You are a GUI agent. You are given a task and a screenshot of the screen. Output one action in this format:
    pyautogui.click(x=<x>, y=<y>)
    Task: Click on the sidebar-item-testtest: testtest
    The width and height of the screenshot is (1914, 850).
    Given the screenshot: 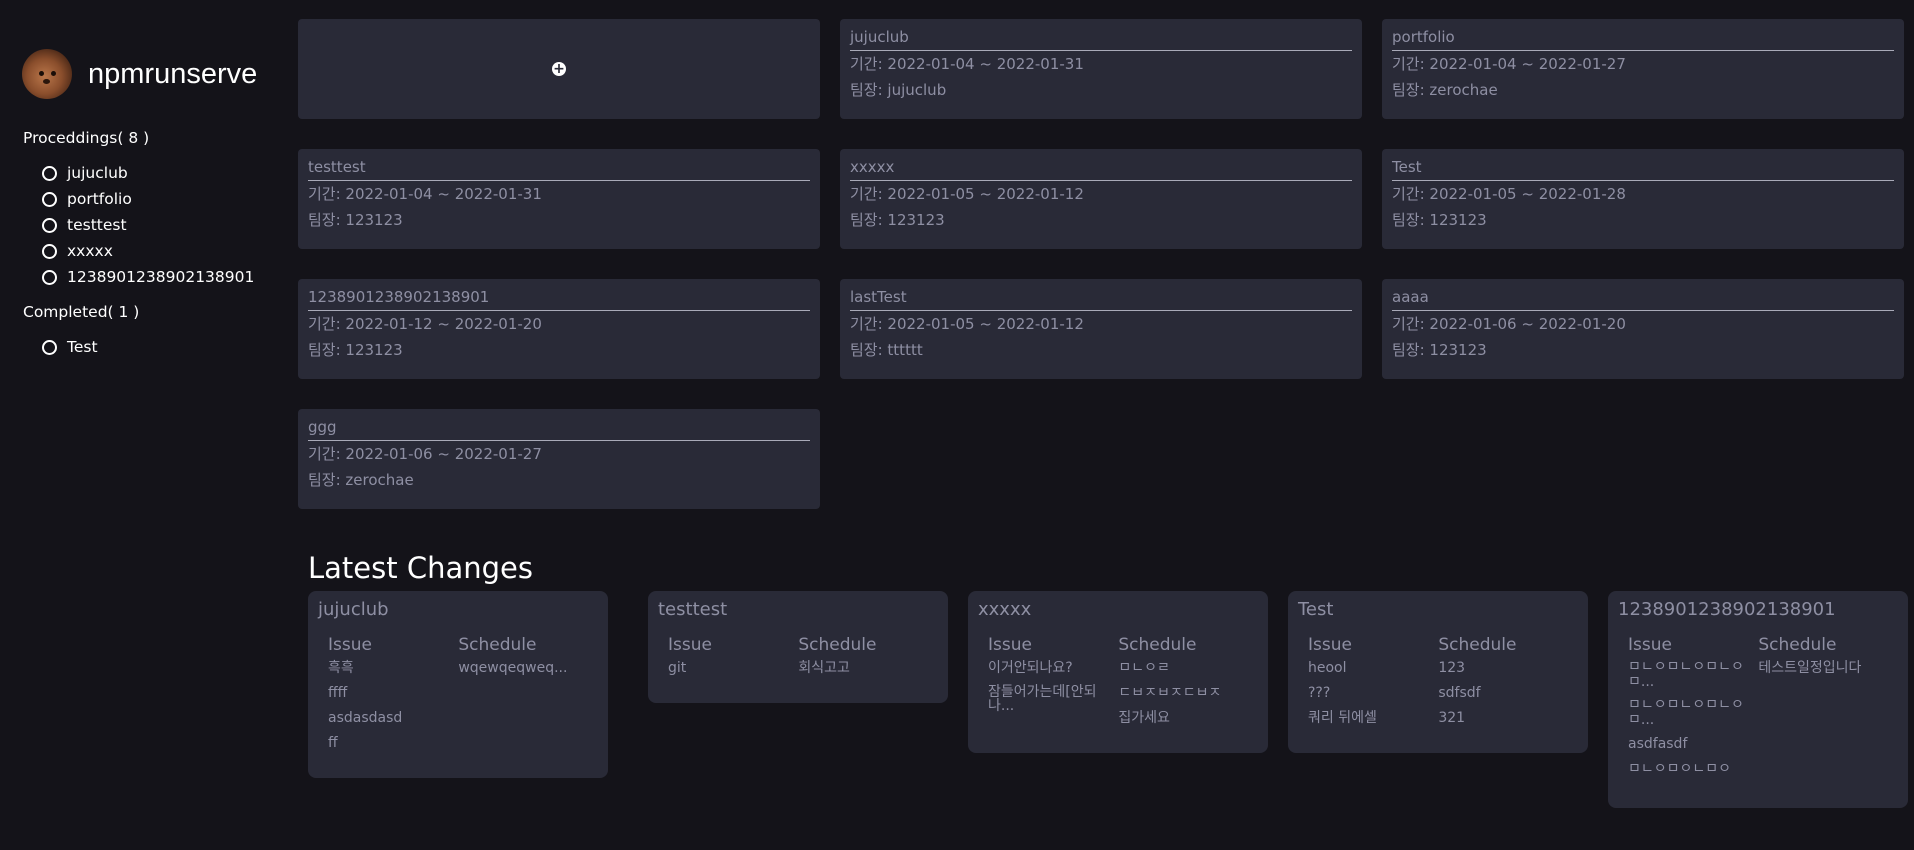 What is the action you would take?
    pyautogui.click(x=148, y=225)
    